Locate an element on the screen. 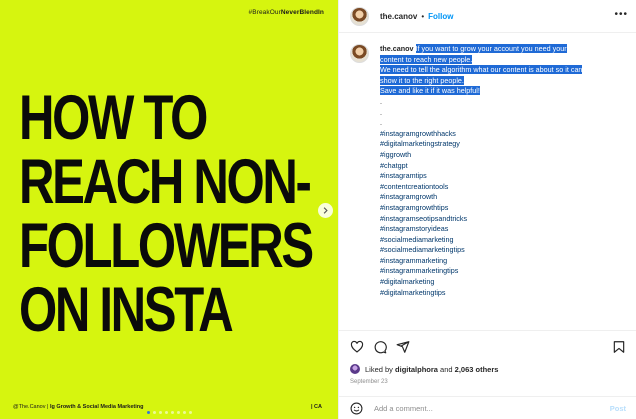 The height and width of the screenshot is (419, 636). comment-bar: Post is located at coordinates (487, 407).